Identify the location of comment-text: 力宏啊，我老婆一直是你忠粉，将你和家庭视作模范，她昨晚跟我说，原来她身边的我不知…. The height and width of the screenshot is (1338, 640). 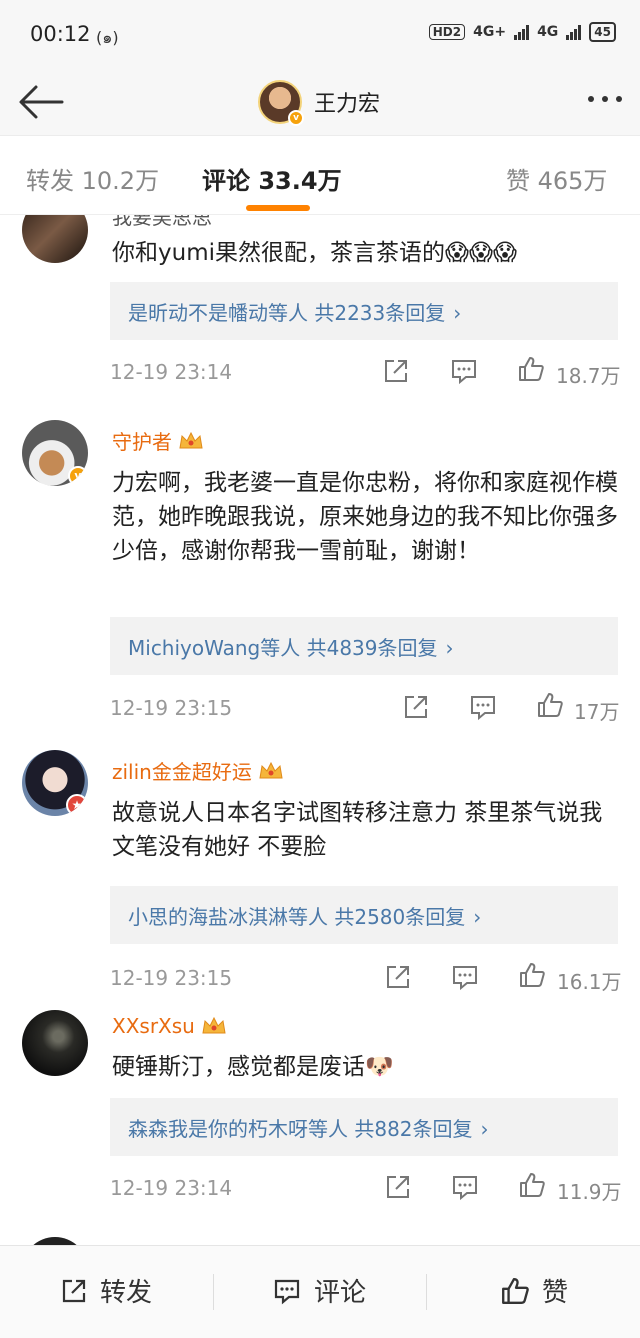
(365, 517).